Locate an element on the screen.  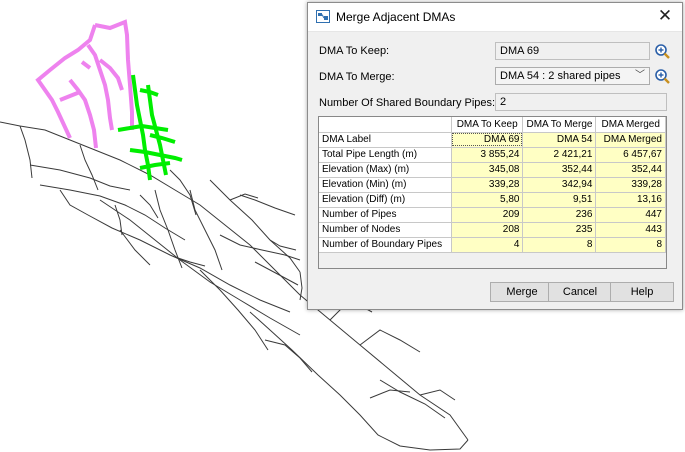
table-cell: 6 457,67 is located at coordinates (630, 155).